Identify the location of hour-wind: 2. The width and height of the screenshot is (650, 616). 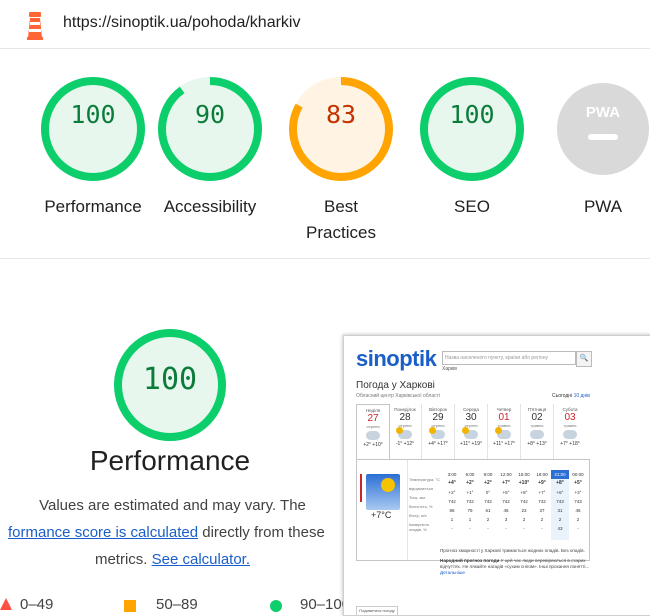
(560, 519).